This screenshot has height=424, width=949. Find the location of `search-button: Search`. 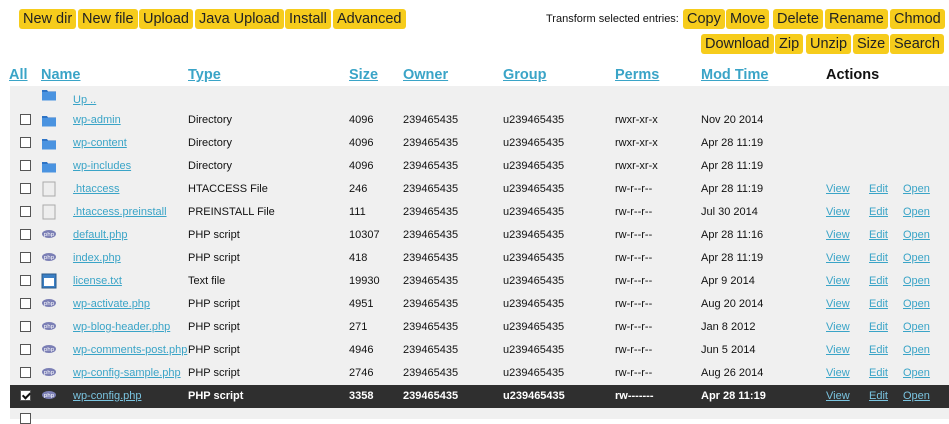

search-button: Search is located at coordinates (917, 44).